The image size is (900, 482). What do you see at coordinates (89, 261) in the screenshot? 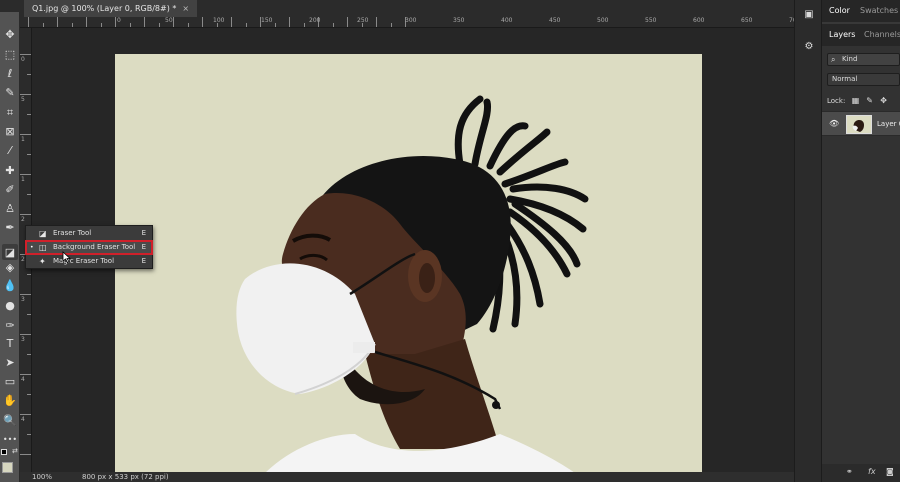
I see `flyout-item-magic-eraser: ✦ Magic Eraser Tool E` at bounding box center [89, 261].